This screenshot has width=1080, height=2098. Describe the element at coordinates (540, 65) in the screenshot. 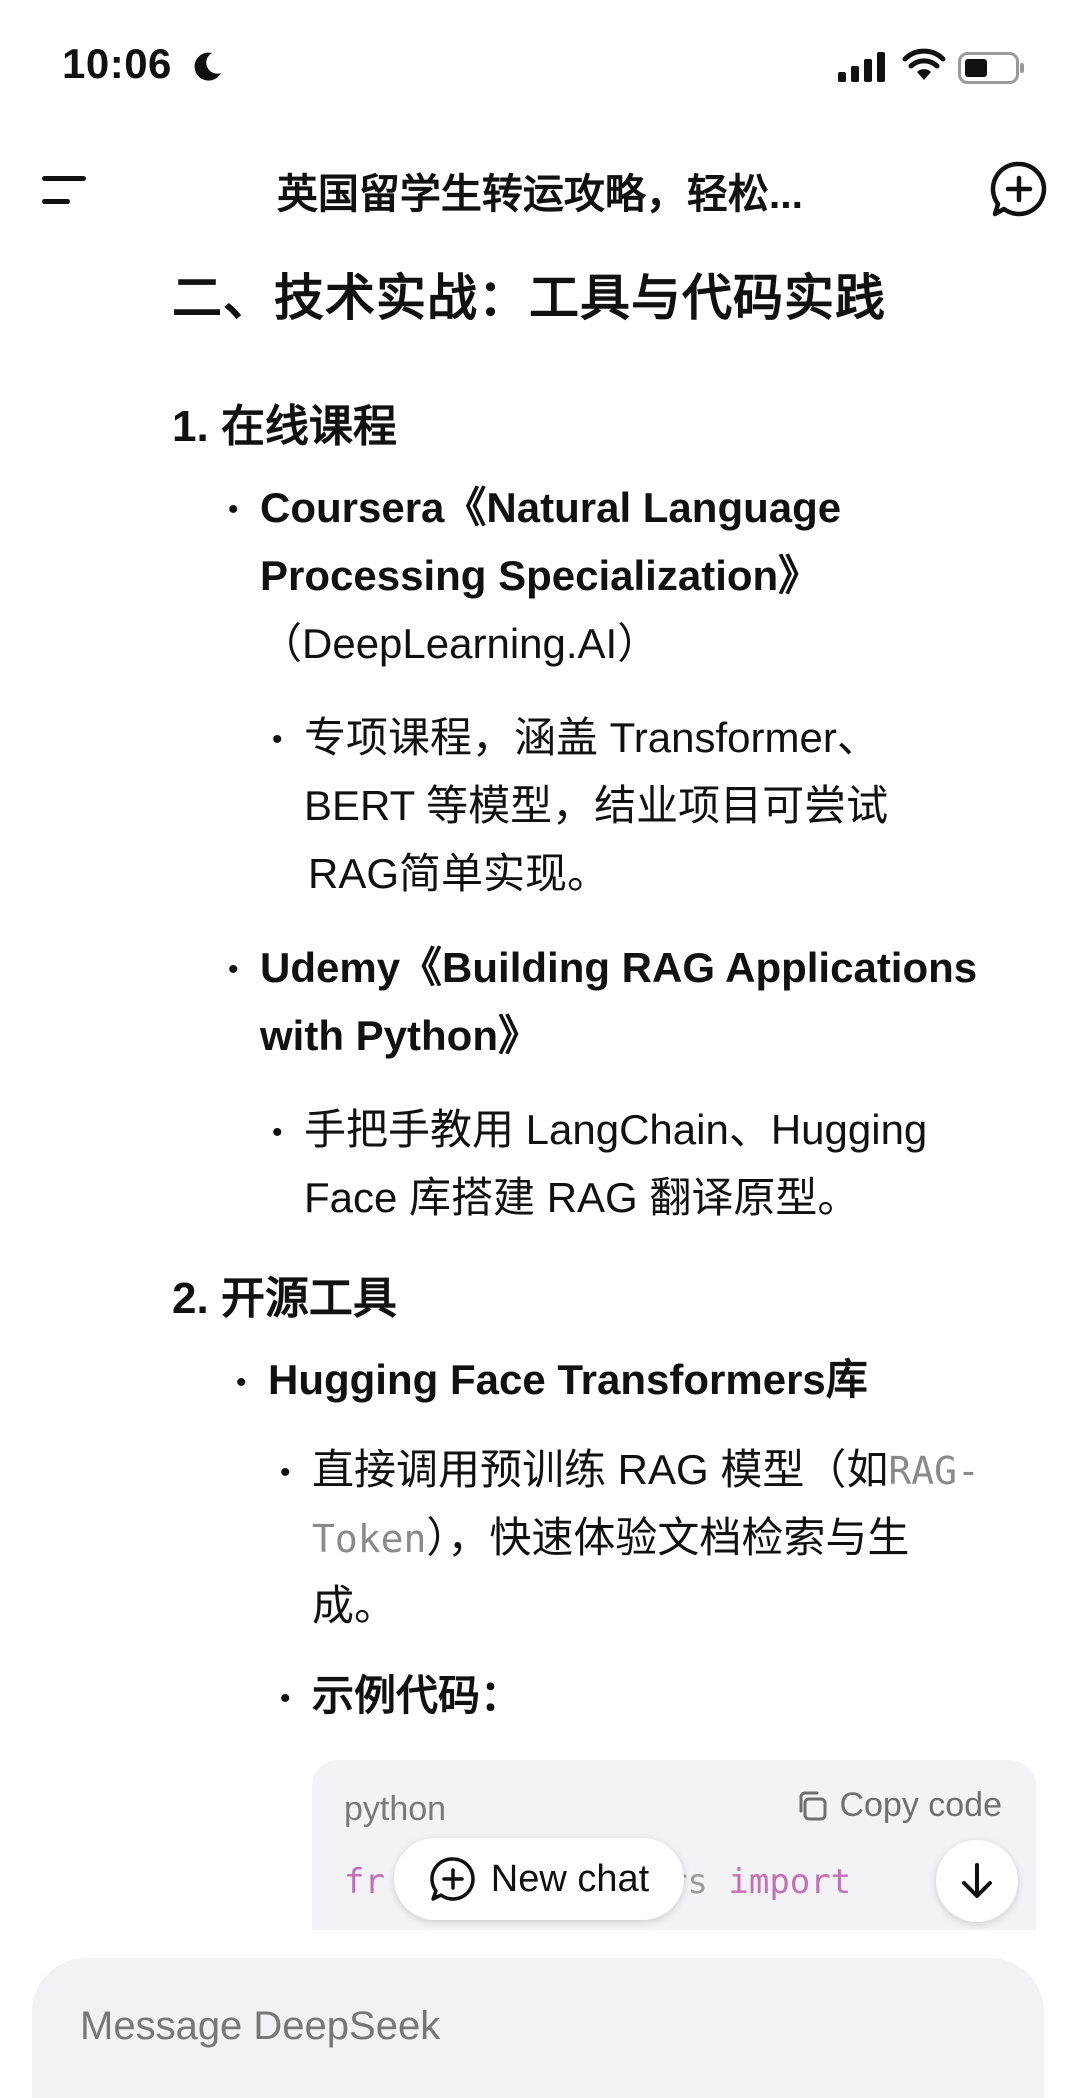

I see `status-bar: 10:06` at that location.